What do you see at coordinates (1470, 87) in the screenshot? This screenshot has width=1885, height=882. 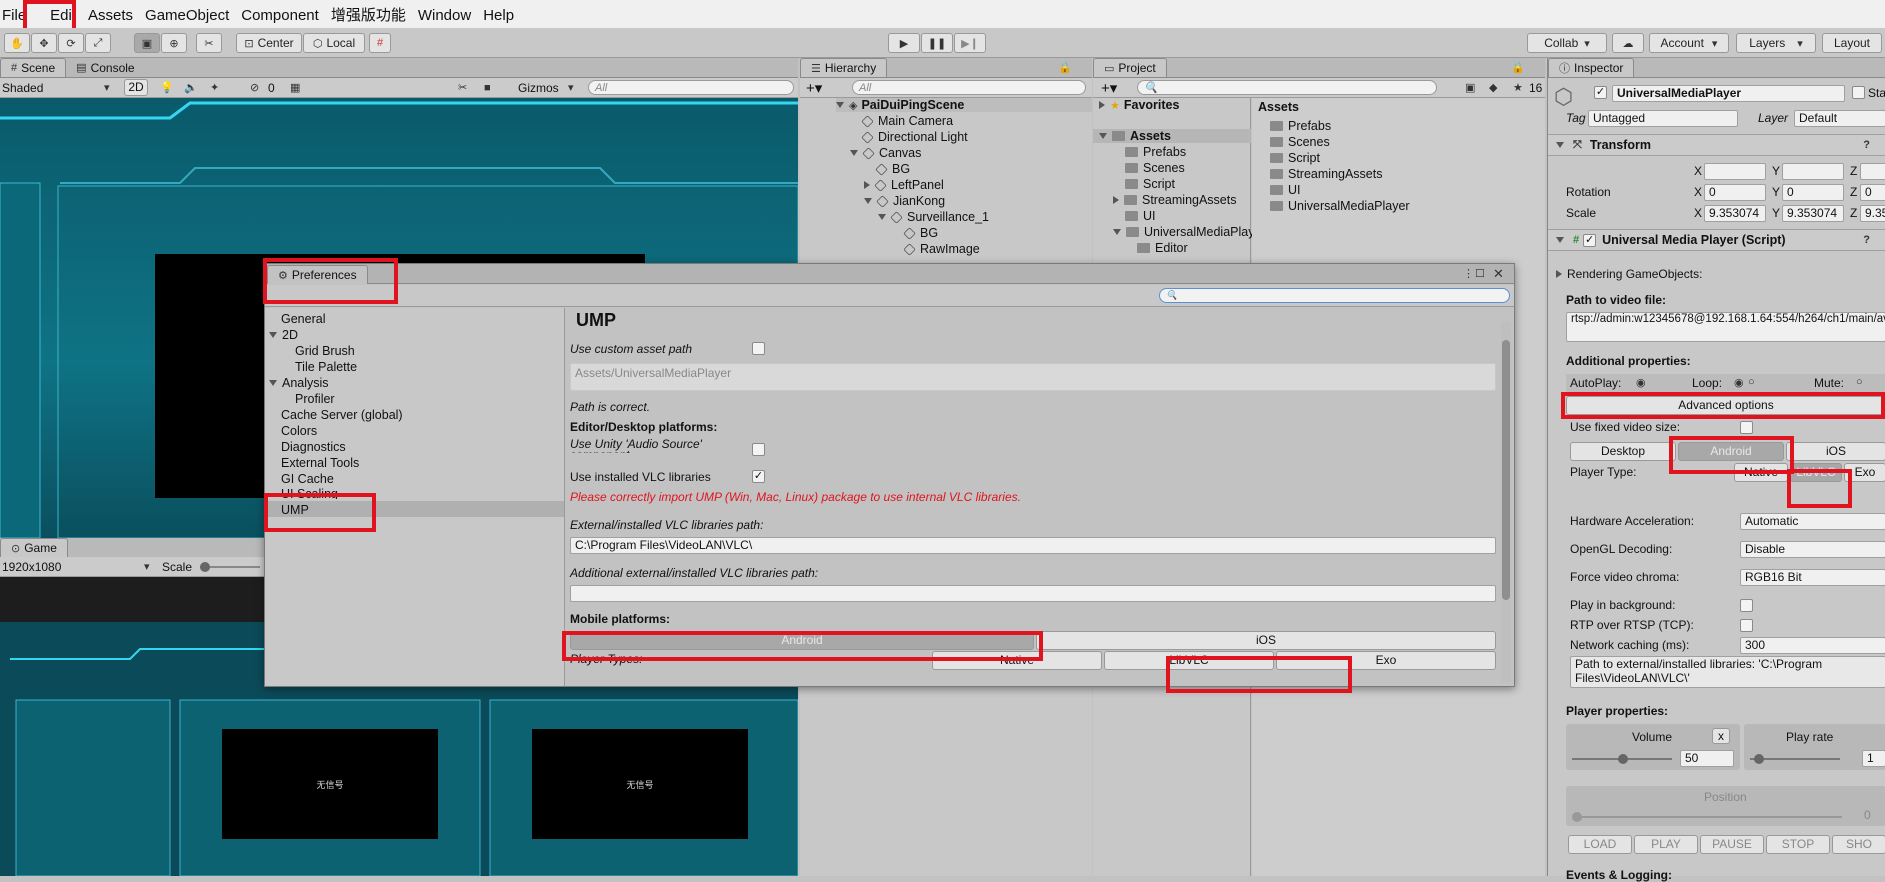 I see `filter-icon: ▣` at bounding box center [1470, 87].